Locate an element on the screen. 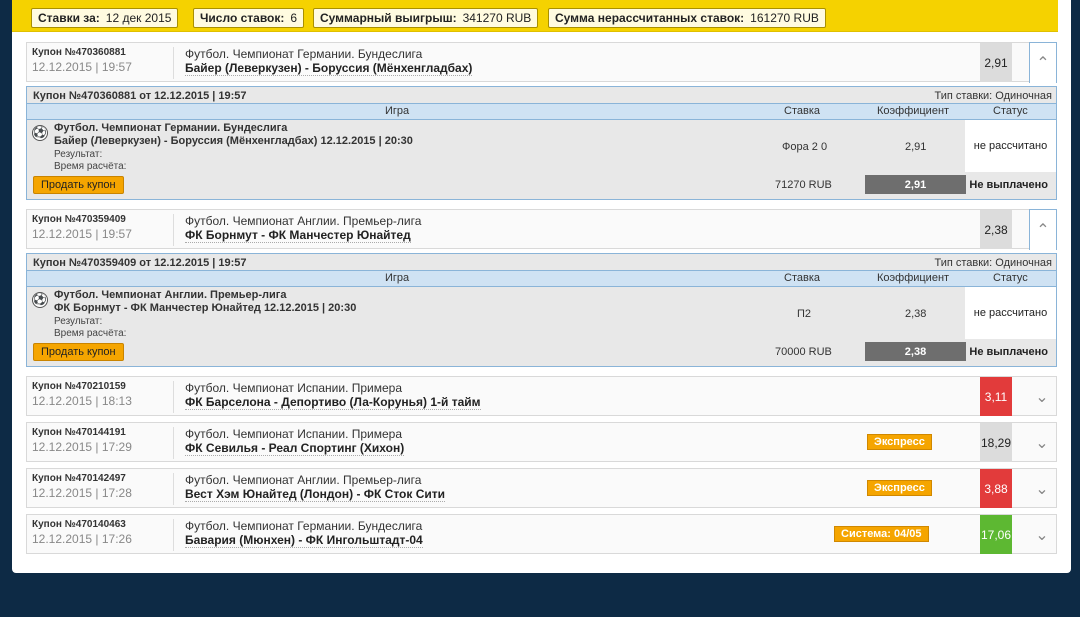 The height and width of the screenshot is (617, 1080). match-name: ФК Борнмут - ФК Манчестер Юнайтед is located at coordinates (298, 235).